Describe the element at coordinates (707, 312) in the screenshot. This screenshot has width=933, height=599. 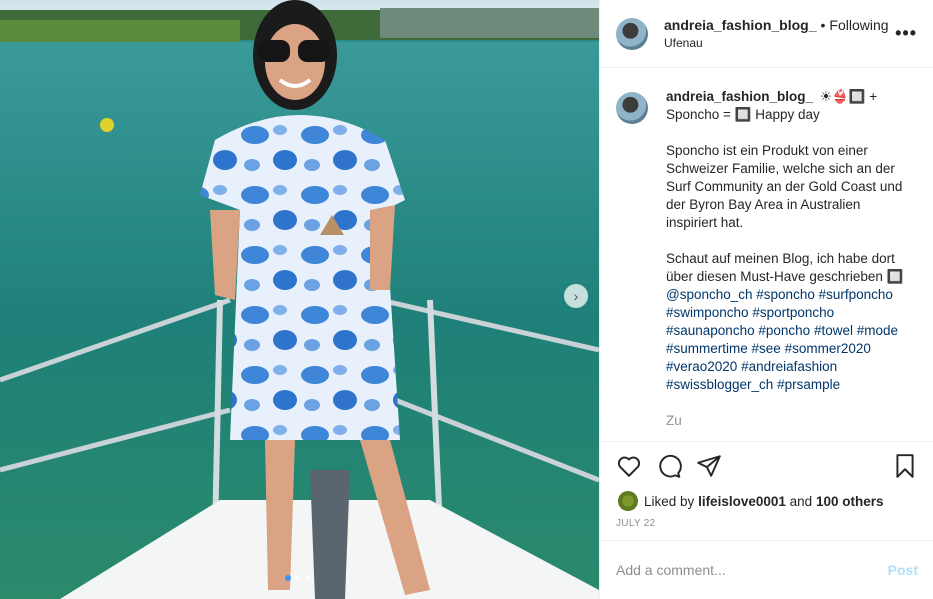
I see `hashtag-link: #swimponcho` at that location.